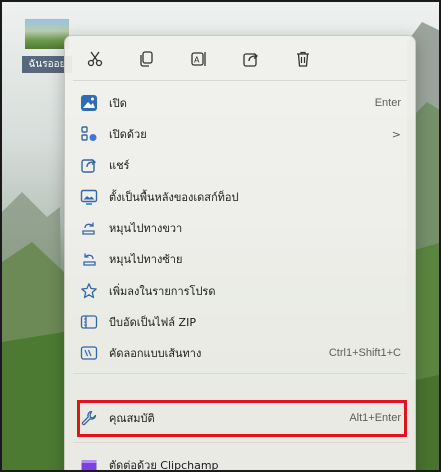 The width and height of the screenshot is (441, 472). What do you see at coordinates (146, 228) in the screenshot?
I see `menu-item-label: หมุนไปทางขวา` at bounding box center [146, 228].